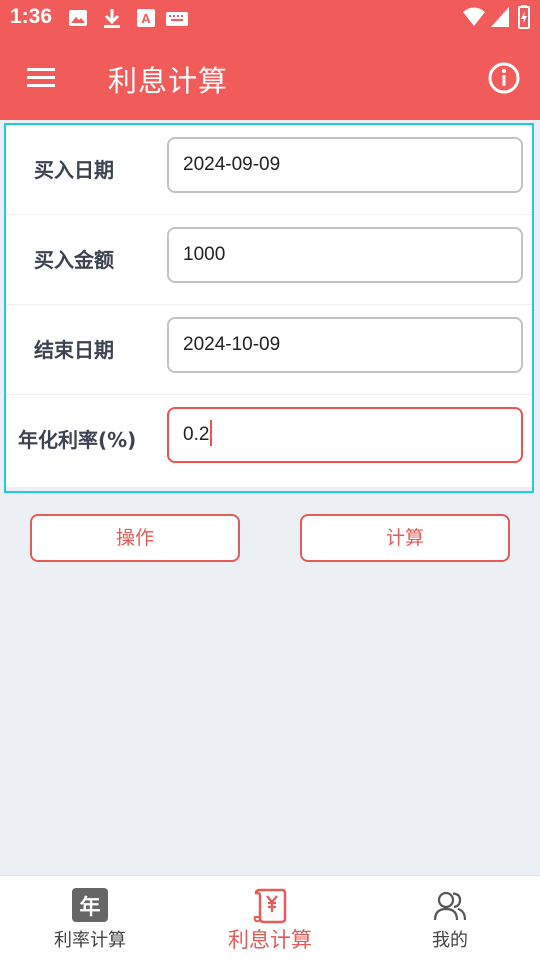 The height and width of the screenshot is (961, 540). I want to click on form-row-annual-rate: 年化利率(%) 0.2, so click(269, 440).